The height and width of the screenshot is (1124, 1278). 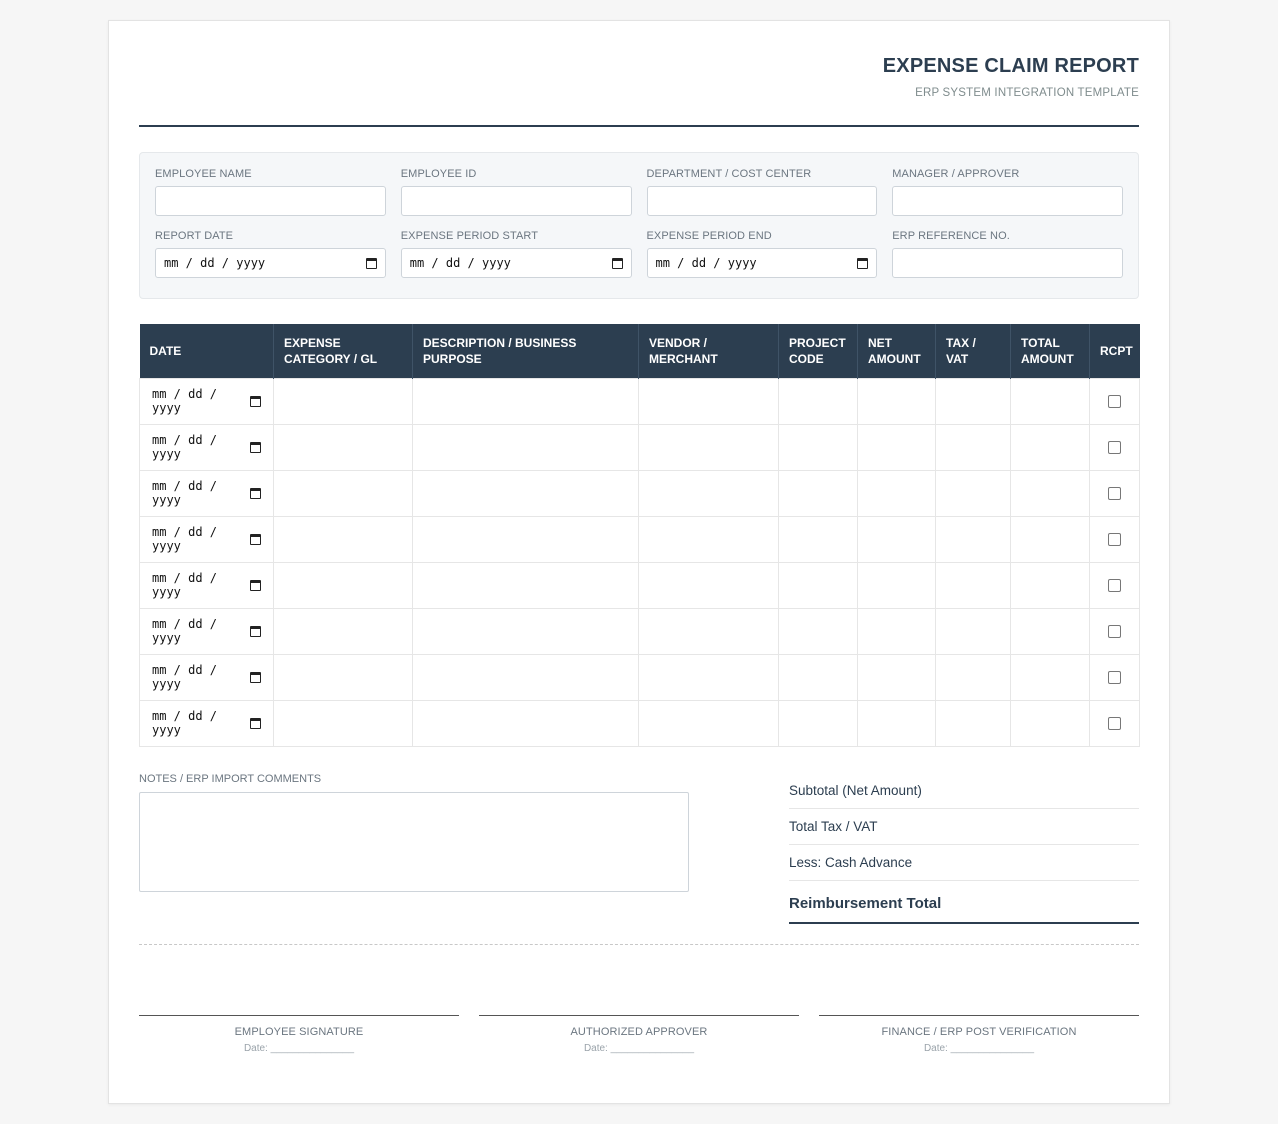 I want to click on period-start-input: mm / dd / yyyy, so click(x=516, y=263).